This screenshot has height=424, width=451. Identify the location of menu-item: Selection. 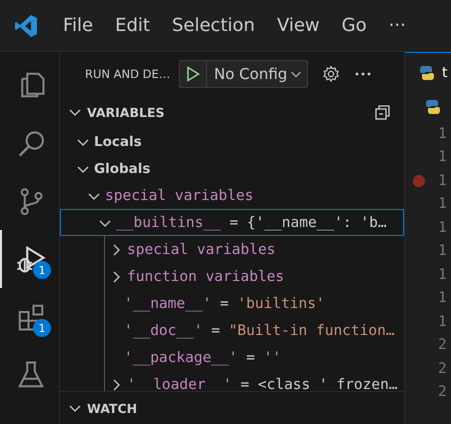
(213, 25).